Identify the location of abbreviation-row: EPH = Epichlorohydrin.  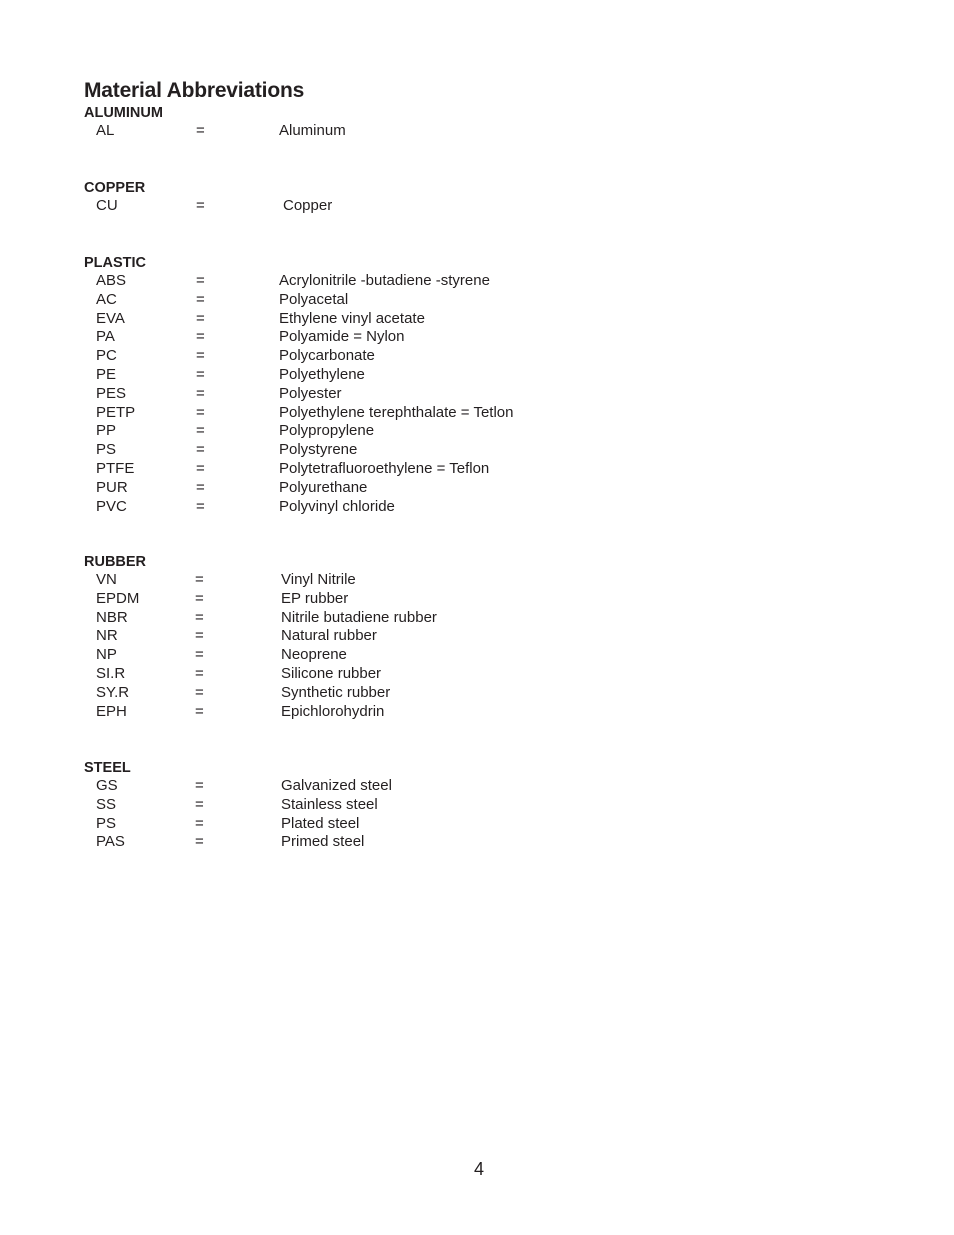
(384, 712).